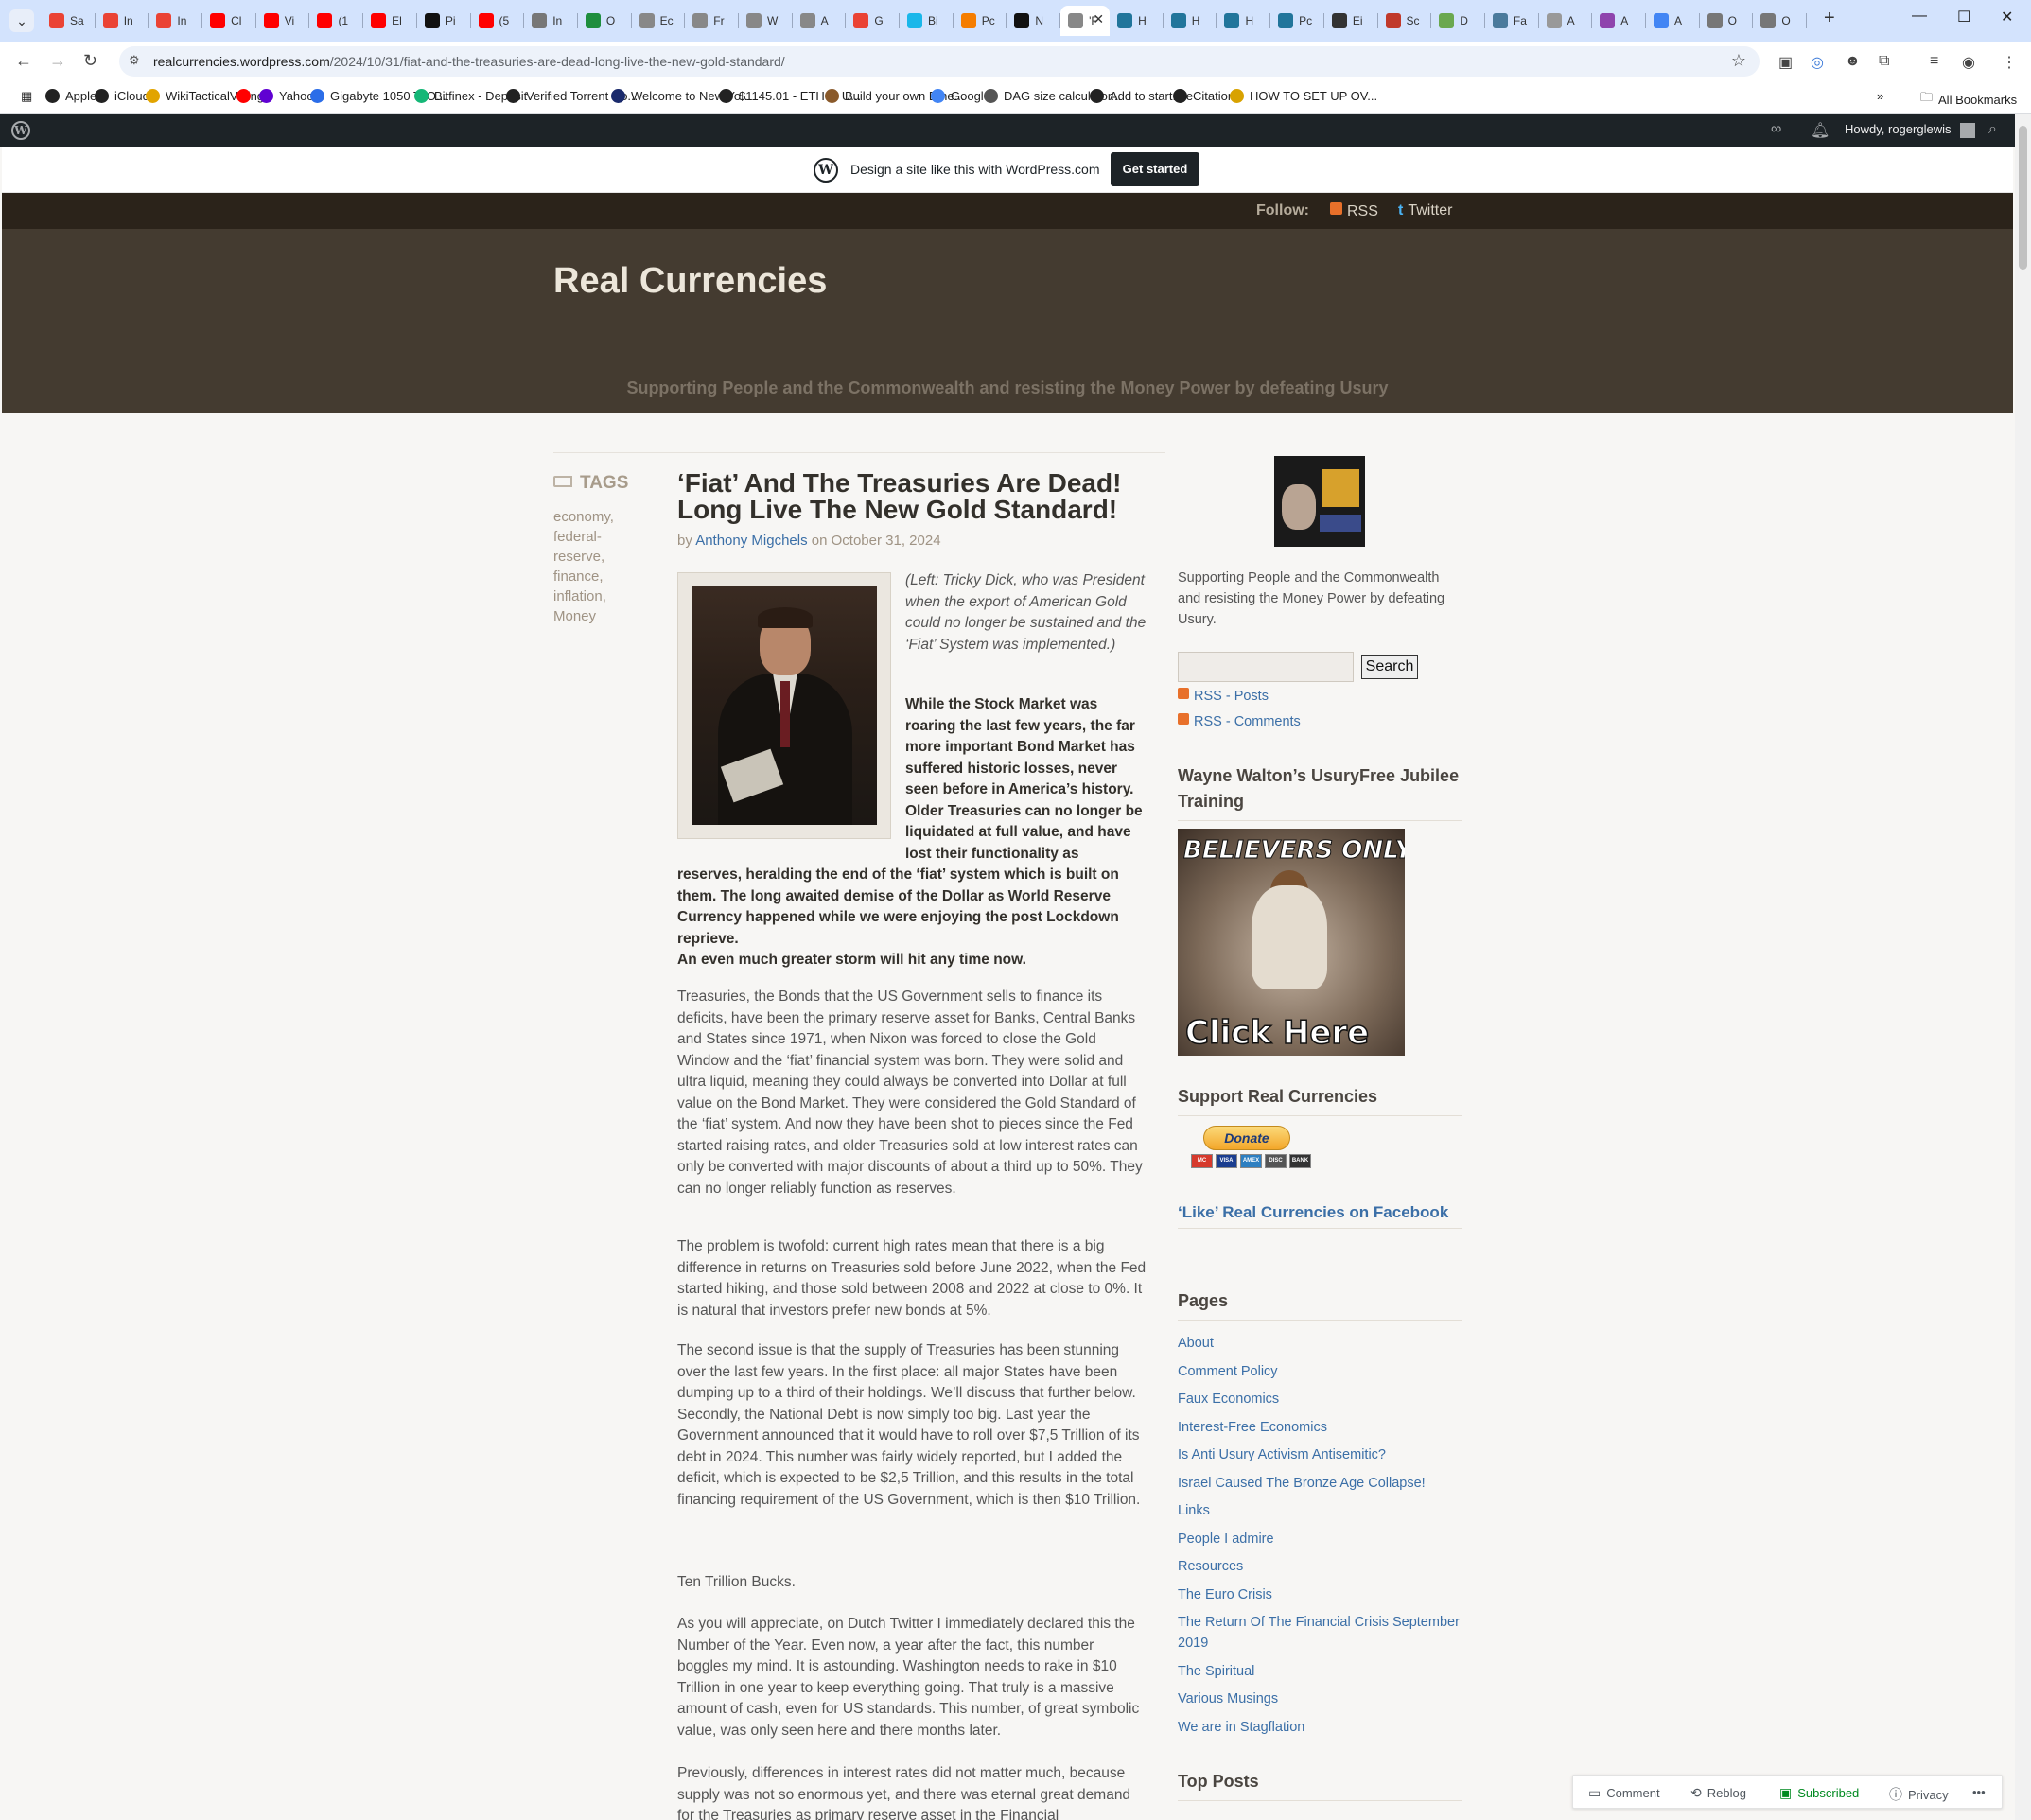 This screenshot has height=1820, width=2031. What do you see at coordinates (1098, 19) in the screenshot?
I see `close-tab-icon: ✕` at bounding box center [1098, 19].